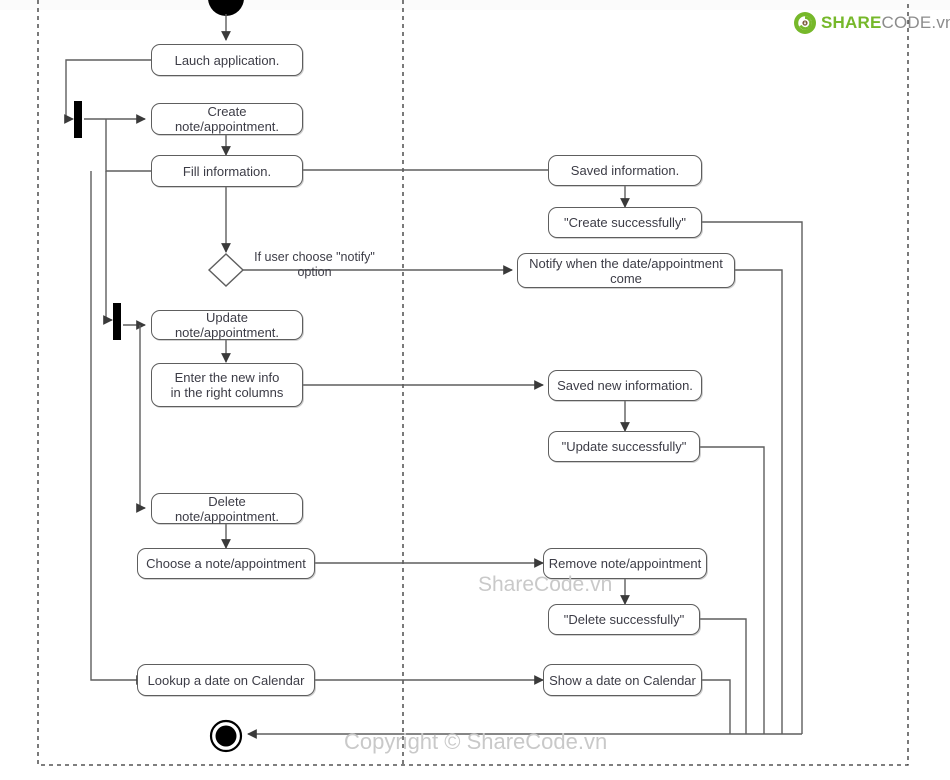 Image resolution: width=950 pixels, height=780 pixels. I want to click on activity-update-successfully-label: "Update successfully", so click(624, 446).